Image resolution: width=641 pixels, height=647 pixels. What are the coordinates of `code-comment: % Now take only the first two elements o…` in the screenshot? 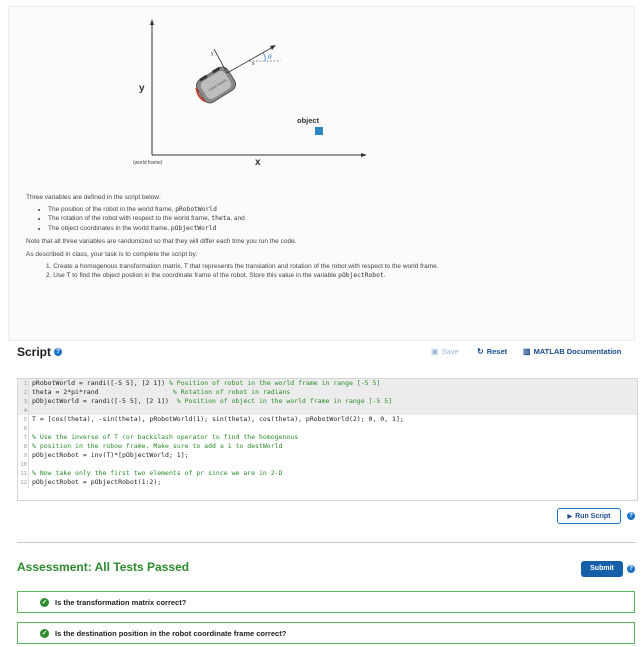 It's located at (157, 473).